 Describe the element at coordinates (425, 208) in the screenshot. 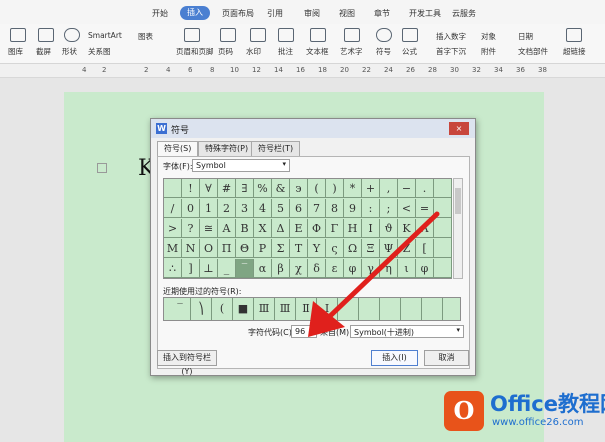

I see `symbol-cell: =` at that location.